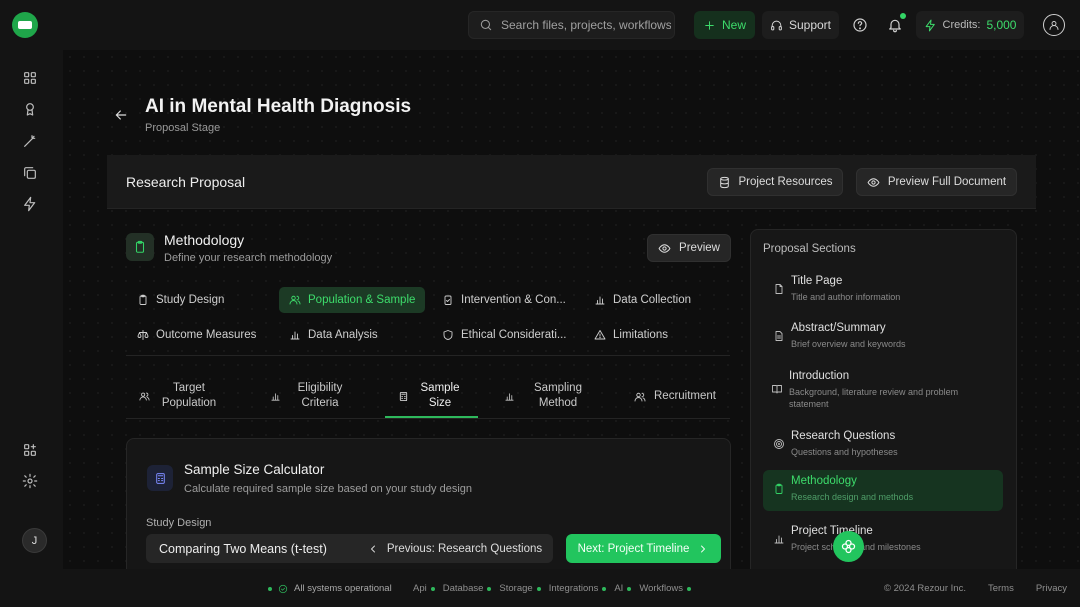  Describe the element at coordinates (183, 128) in the screenshot. I see `page-subtitle: Proposal Stage` at that location.